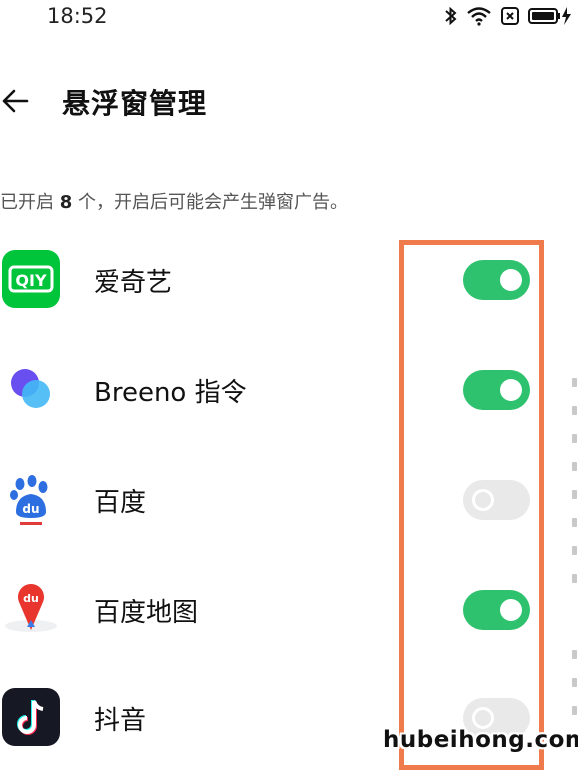 Image resolution: width=578 pixels, height=776 pixels. What do you see at coordinates (289, 18) in the screenshot?
I see `status-bar: 18:52` at bounding box center [289, 18].